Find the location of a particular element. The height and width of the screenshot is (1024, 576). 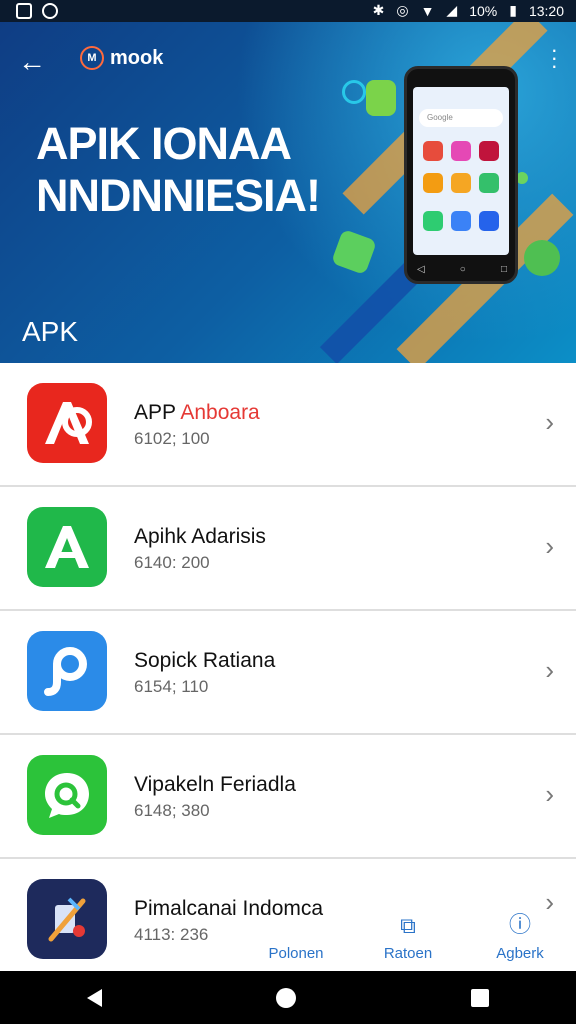

app-name: Apihk Adarisis is located at coordinates (200, 536).